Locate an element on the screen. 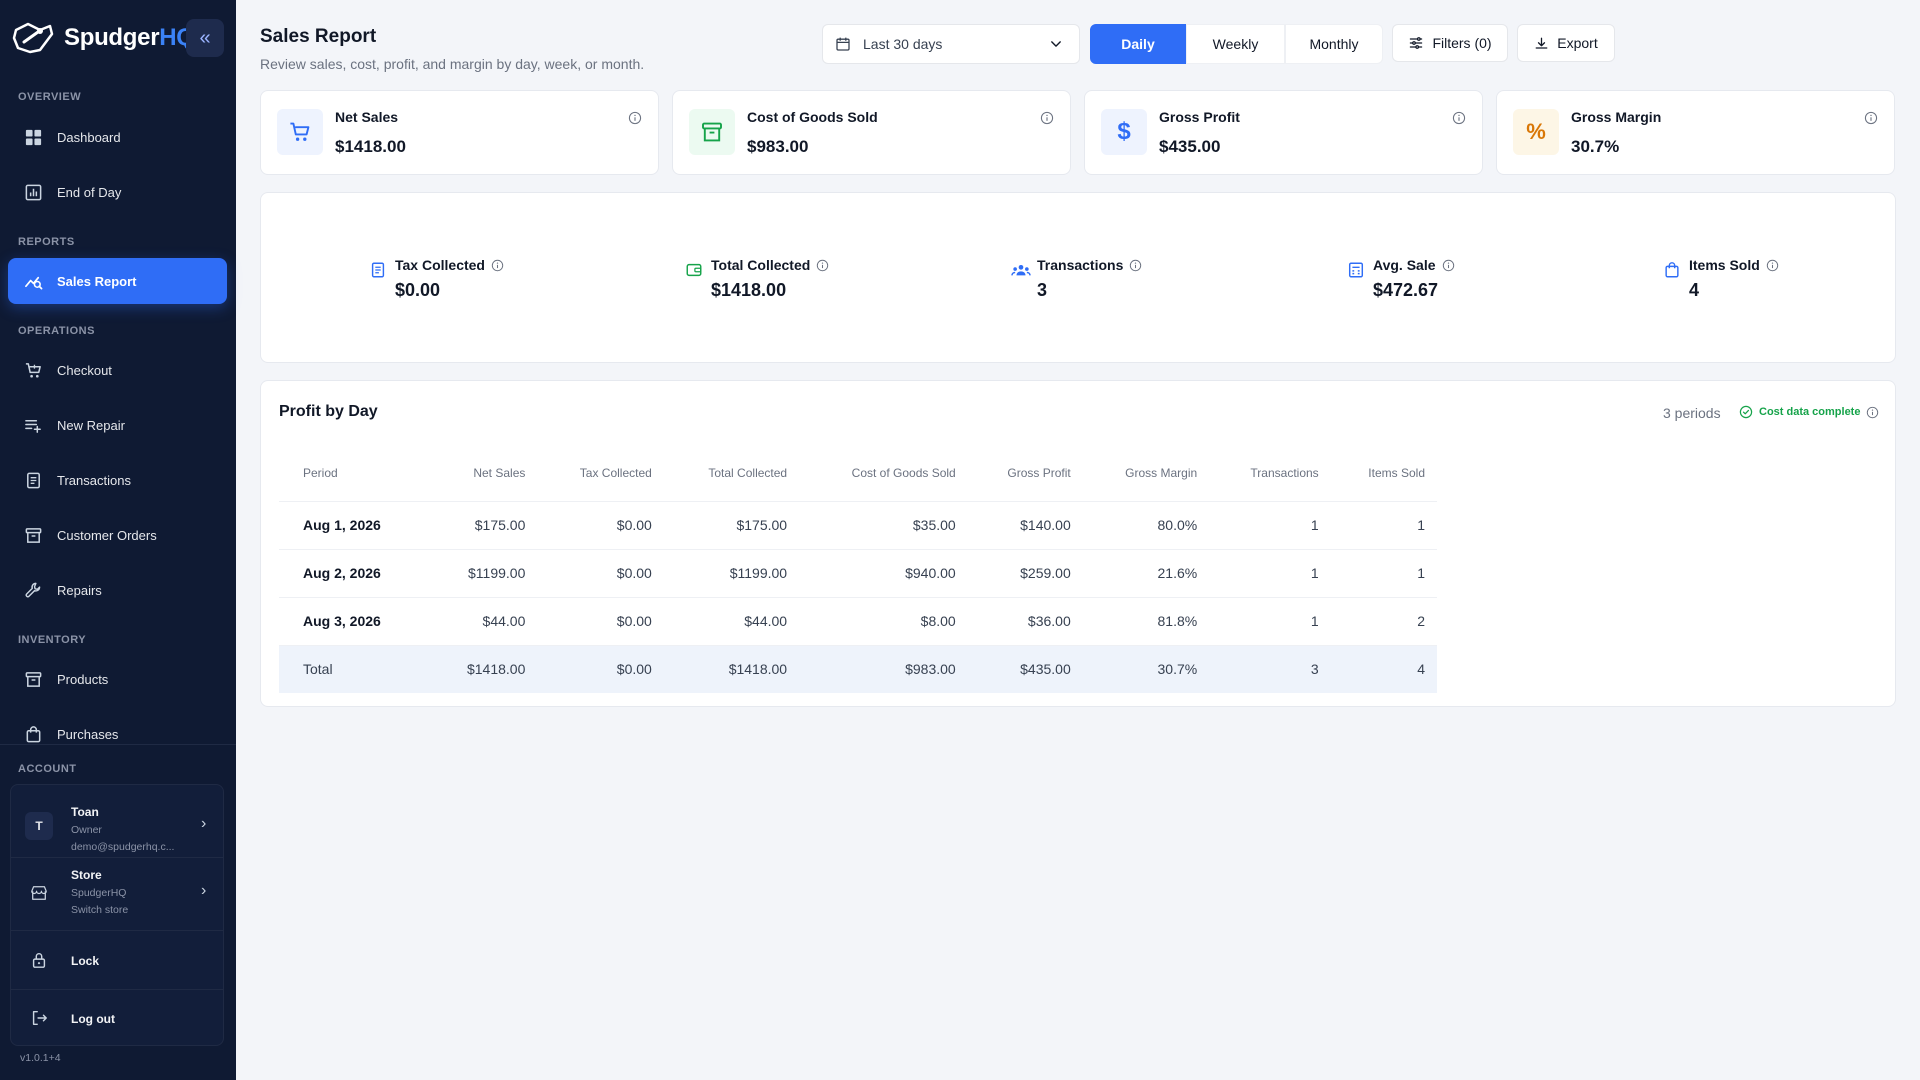  table-title: Profit by Day is located at coordinates (328, 411).